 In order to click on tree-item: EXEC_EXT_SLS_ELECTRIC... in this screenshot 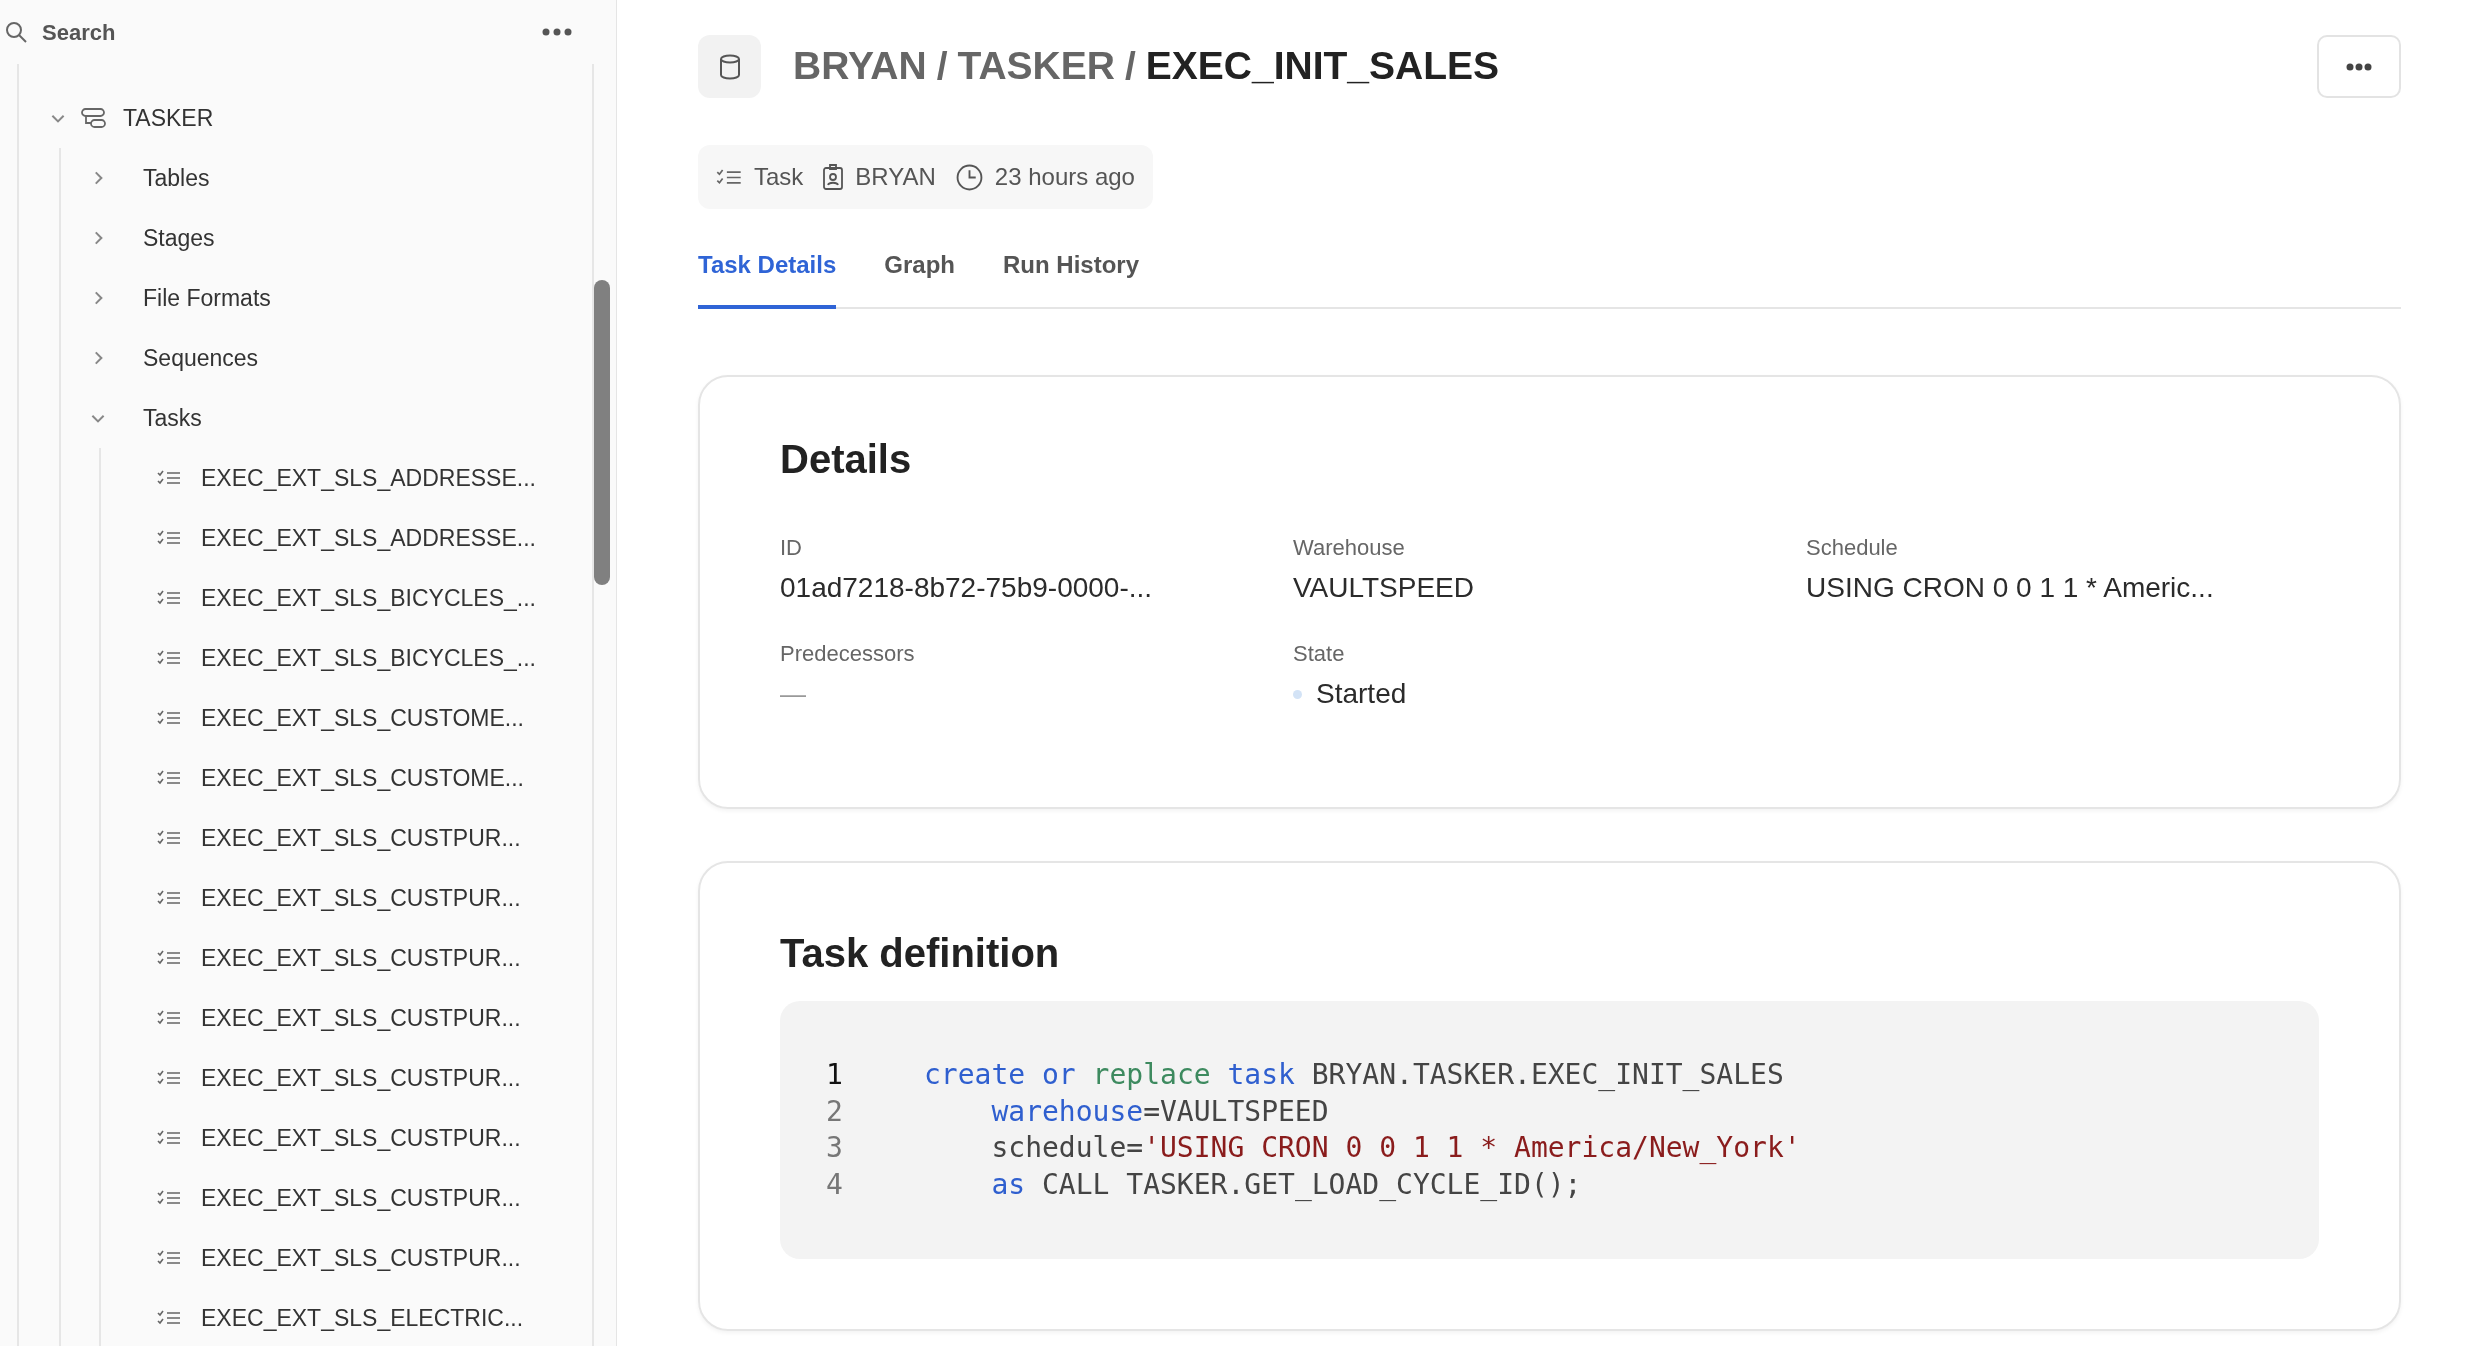, I will do `click(346, 1317)`.